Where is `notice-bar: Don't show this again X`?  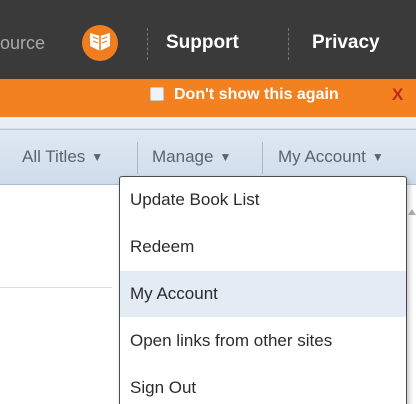
notice-bar: Don't show this again X is located at coordinates (208, 98).